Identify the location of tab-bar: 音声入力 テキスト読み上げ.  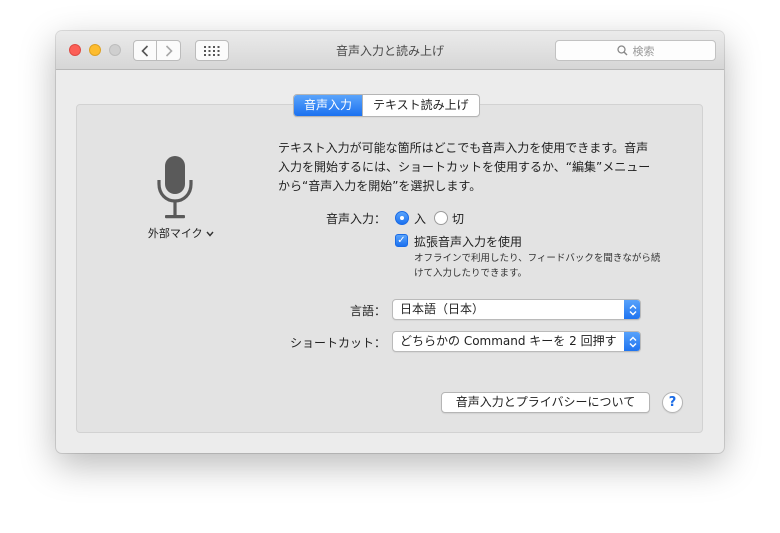
(386, 105).